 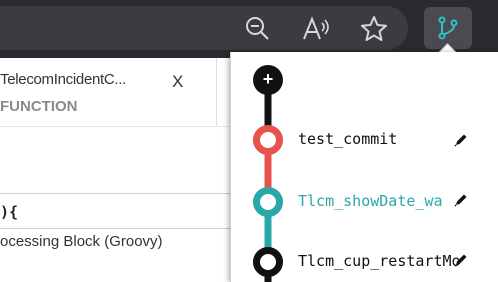 What do you see at coordinates (378, 201) in the screenshot?
I see `commit-label: Tlcm_showDate_wa` at bounding box center [378, 201].